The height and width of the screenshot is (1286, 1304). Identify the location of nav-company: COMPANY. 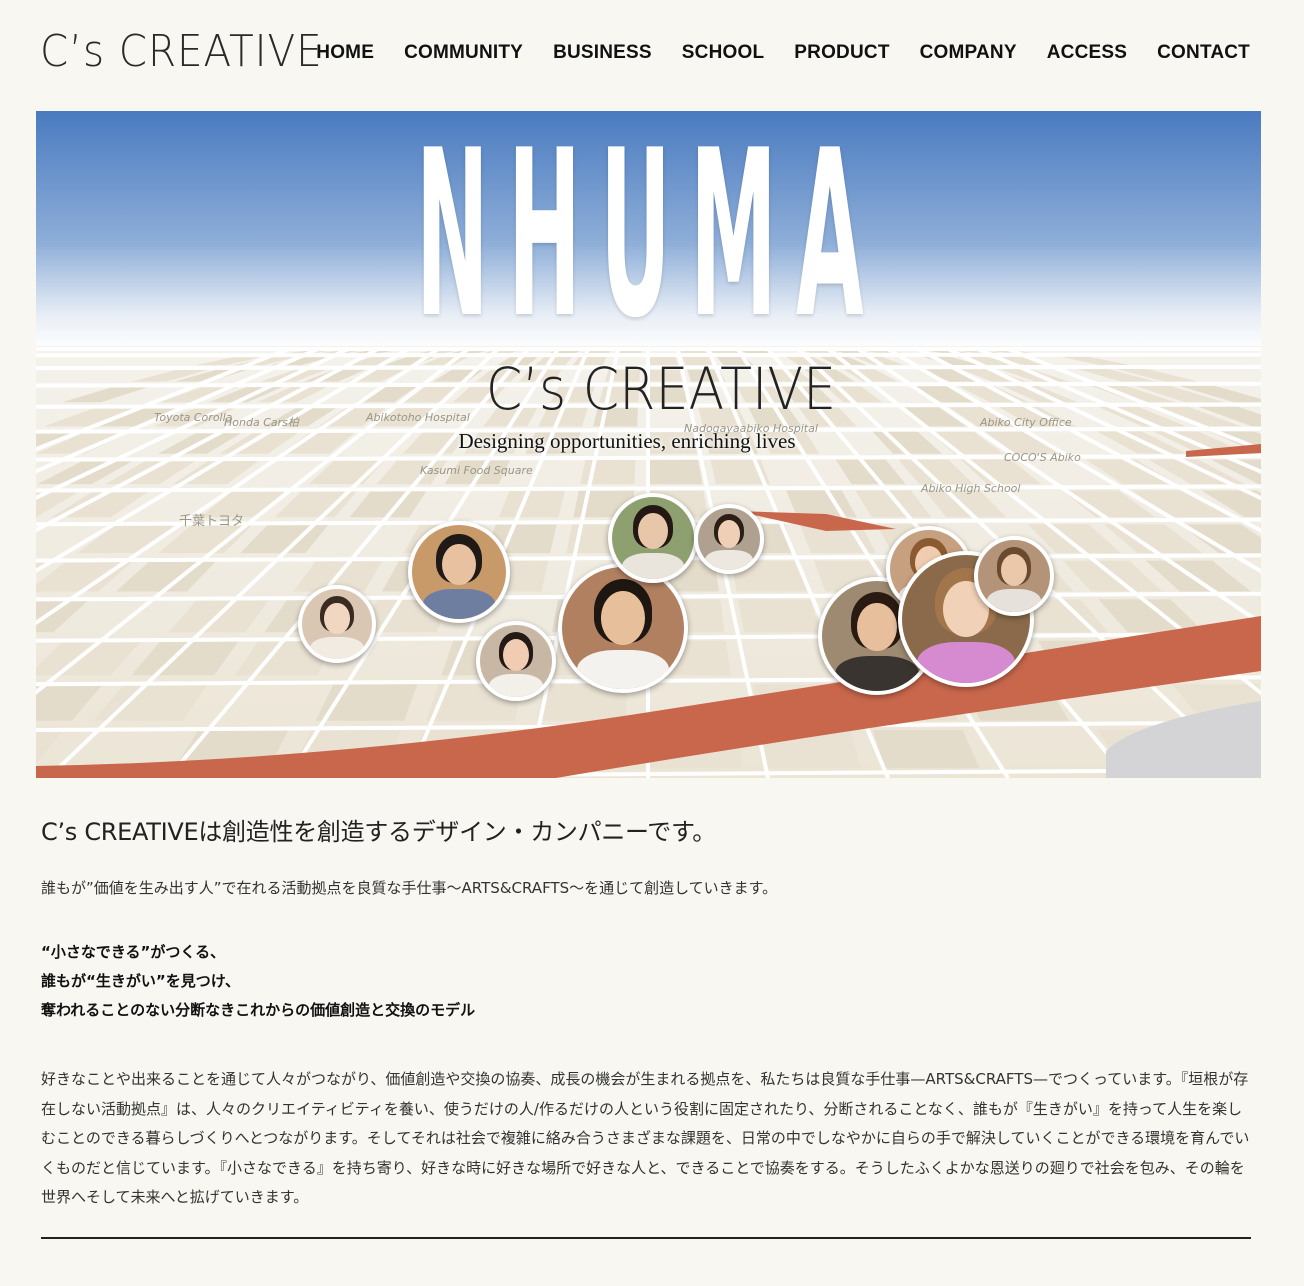
(968, 53).